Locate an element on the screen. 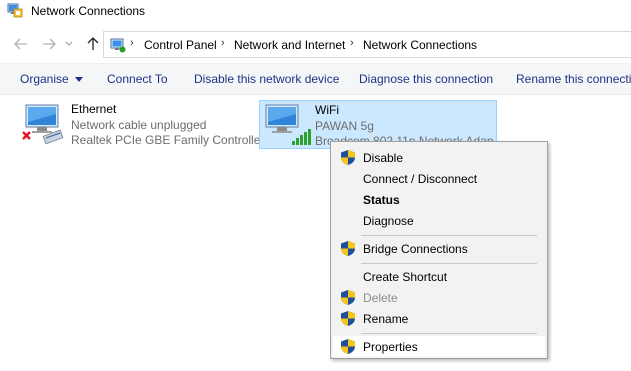 The image size is (631, 371). menu-item-create-shortcut: Create Shortcut is located at coordinates (439, 276).